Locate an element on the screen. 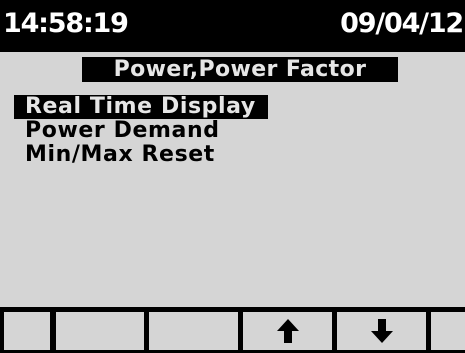 This screenshot has width=465, height=353. arrow-down-icon is located at coordinates (381, 331).